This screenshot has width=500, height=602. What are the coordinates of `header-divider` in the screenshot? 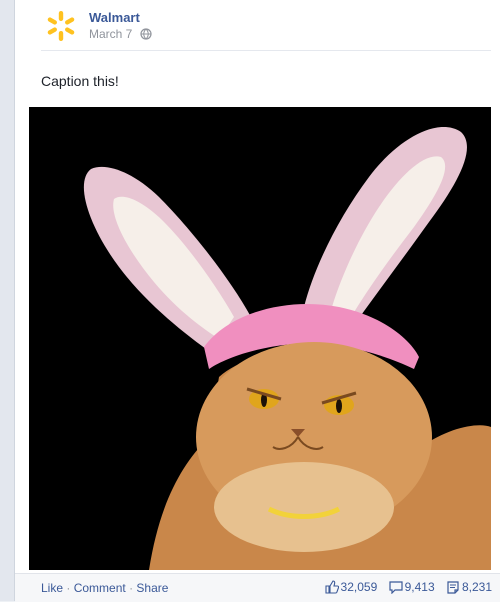 It's located at (266, 50).